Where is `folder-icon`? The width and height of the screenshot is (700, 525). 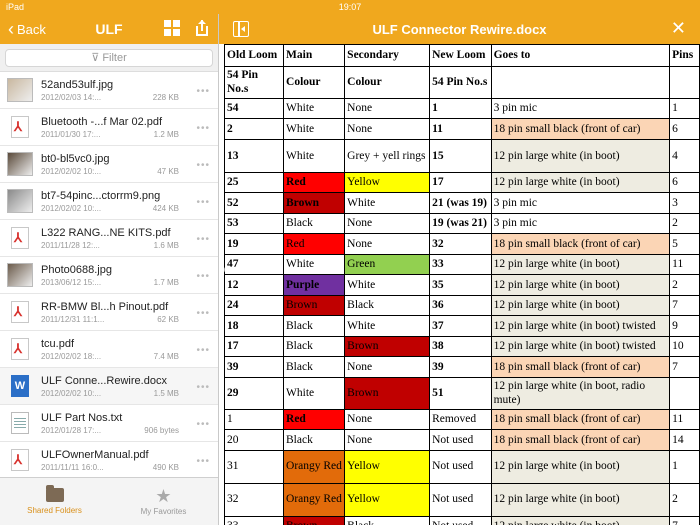 folder-icon is located at coordinates (54, 493).